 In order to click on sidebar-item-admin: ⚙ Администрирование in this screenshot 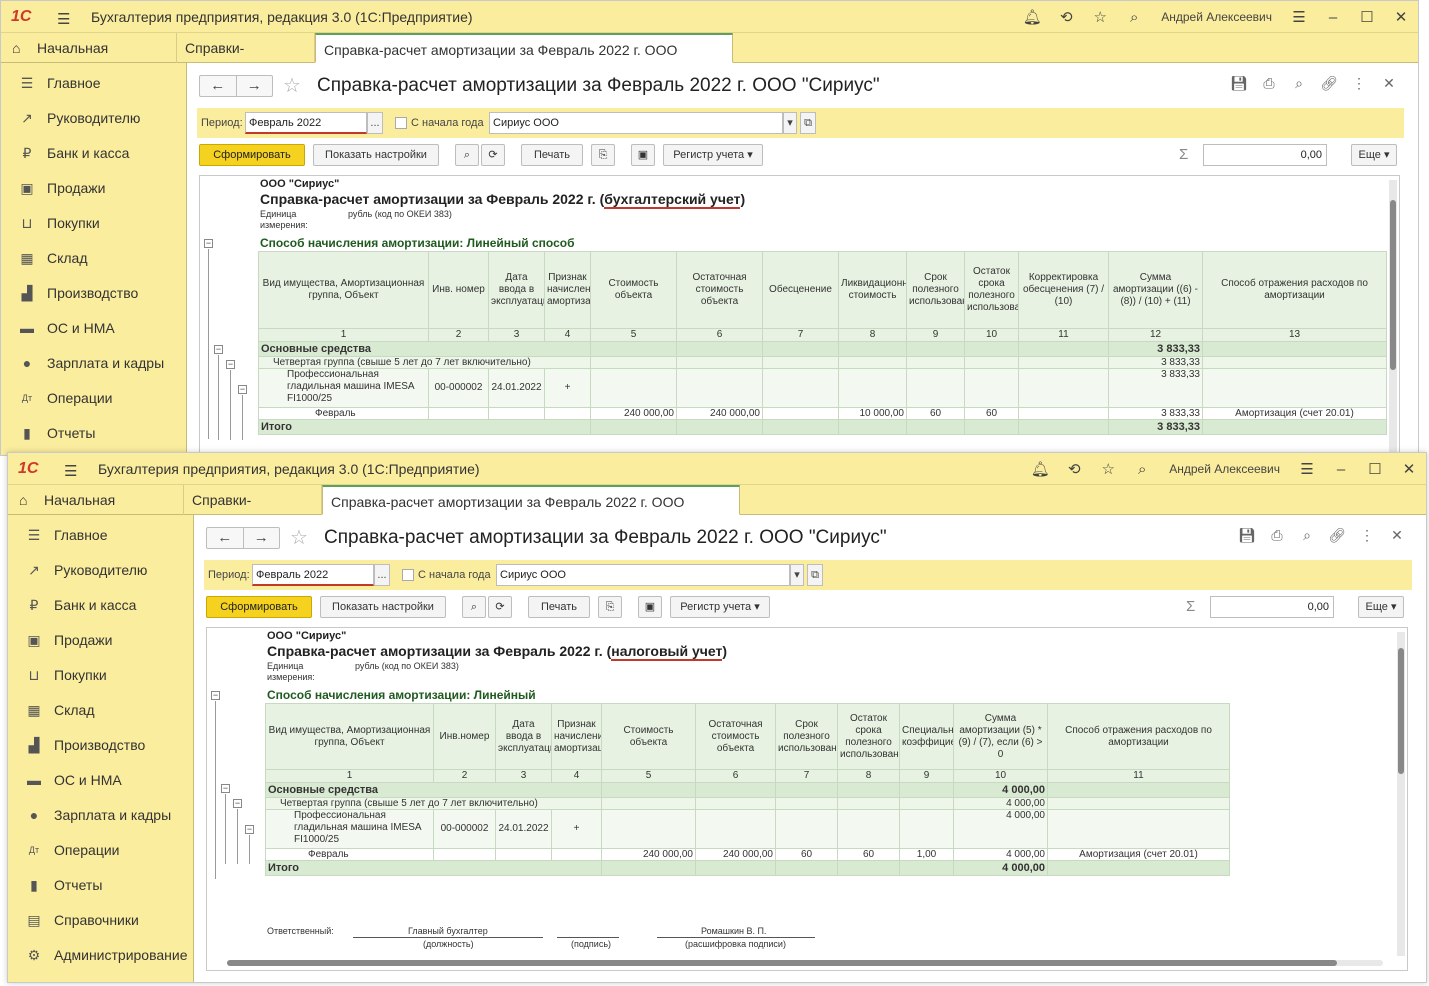, I will do `click(101, 955)`.